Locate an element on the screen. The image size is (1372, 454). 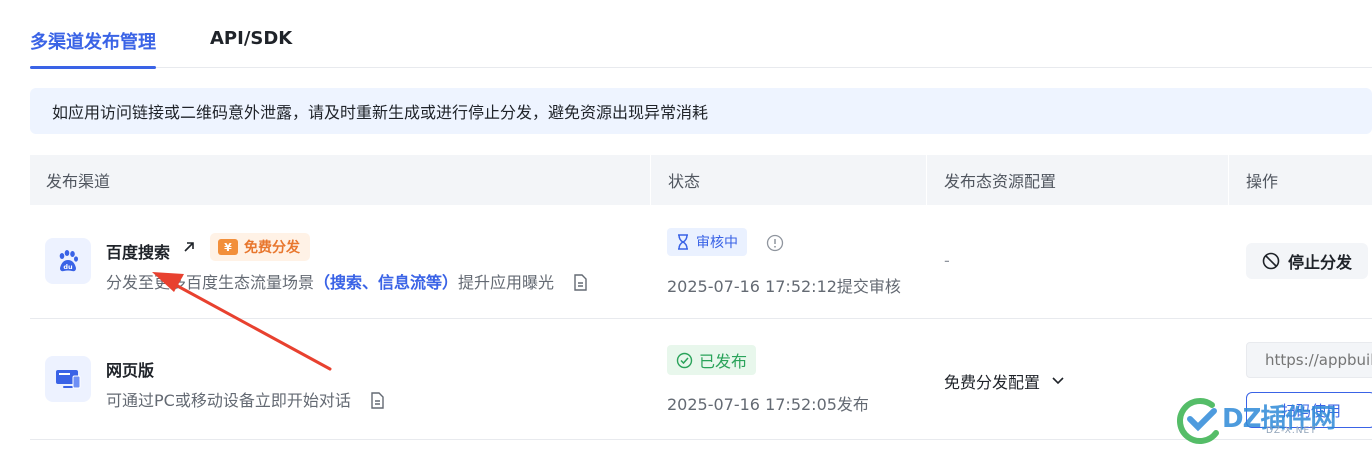
desc-text: 可通过PC或移动设备立即开始对话 is located at coordinates (228, 400).